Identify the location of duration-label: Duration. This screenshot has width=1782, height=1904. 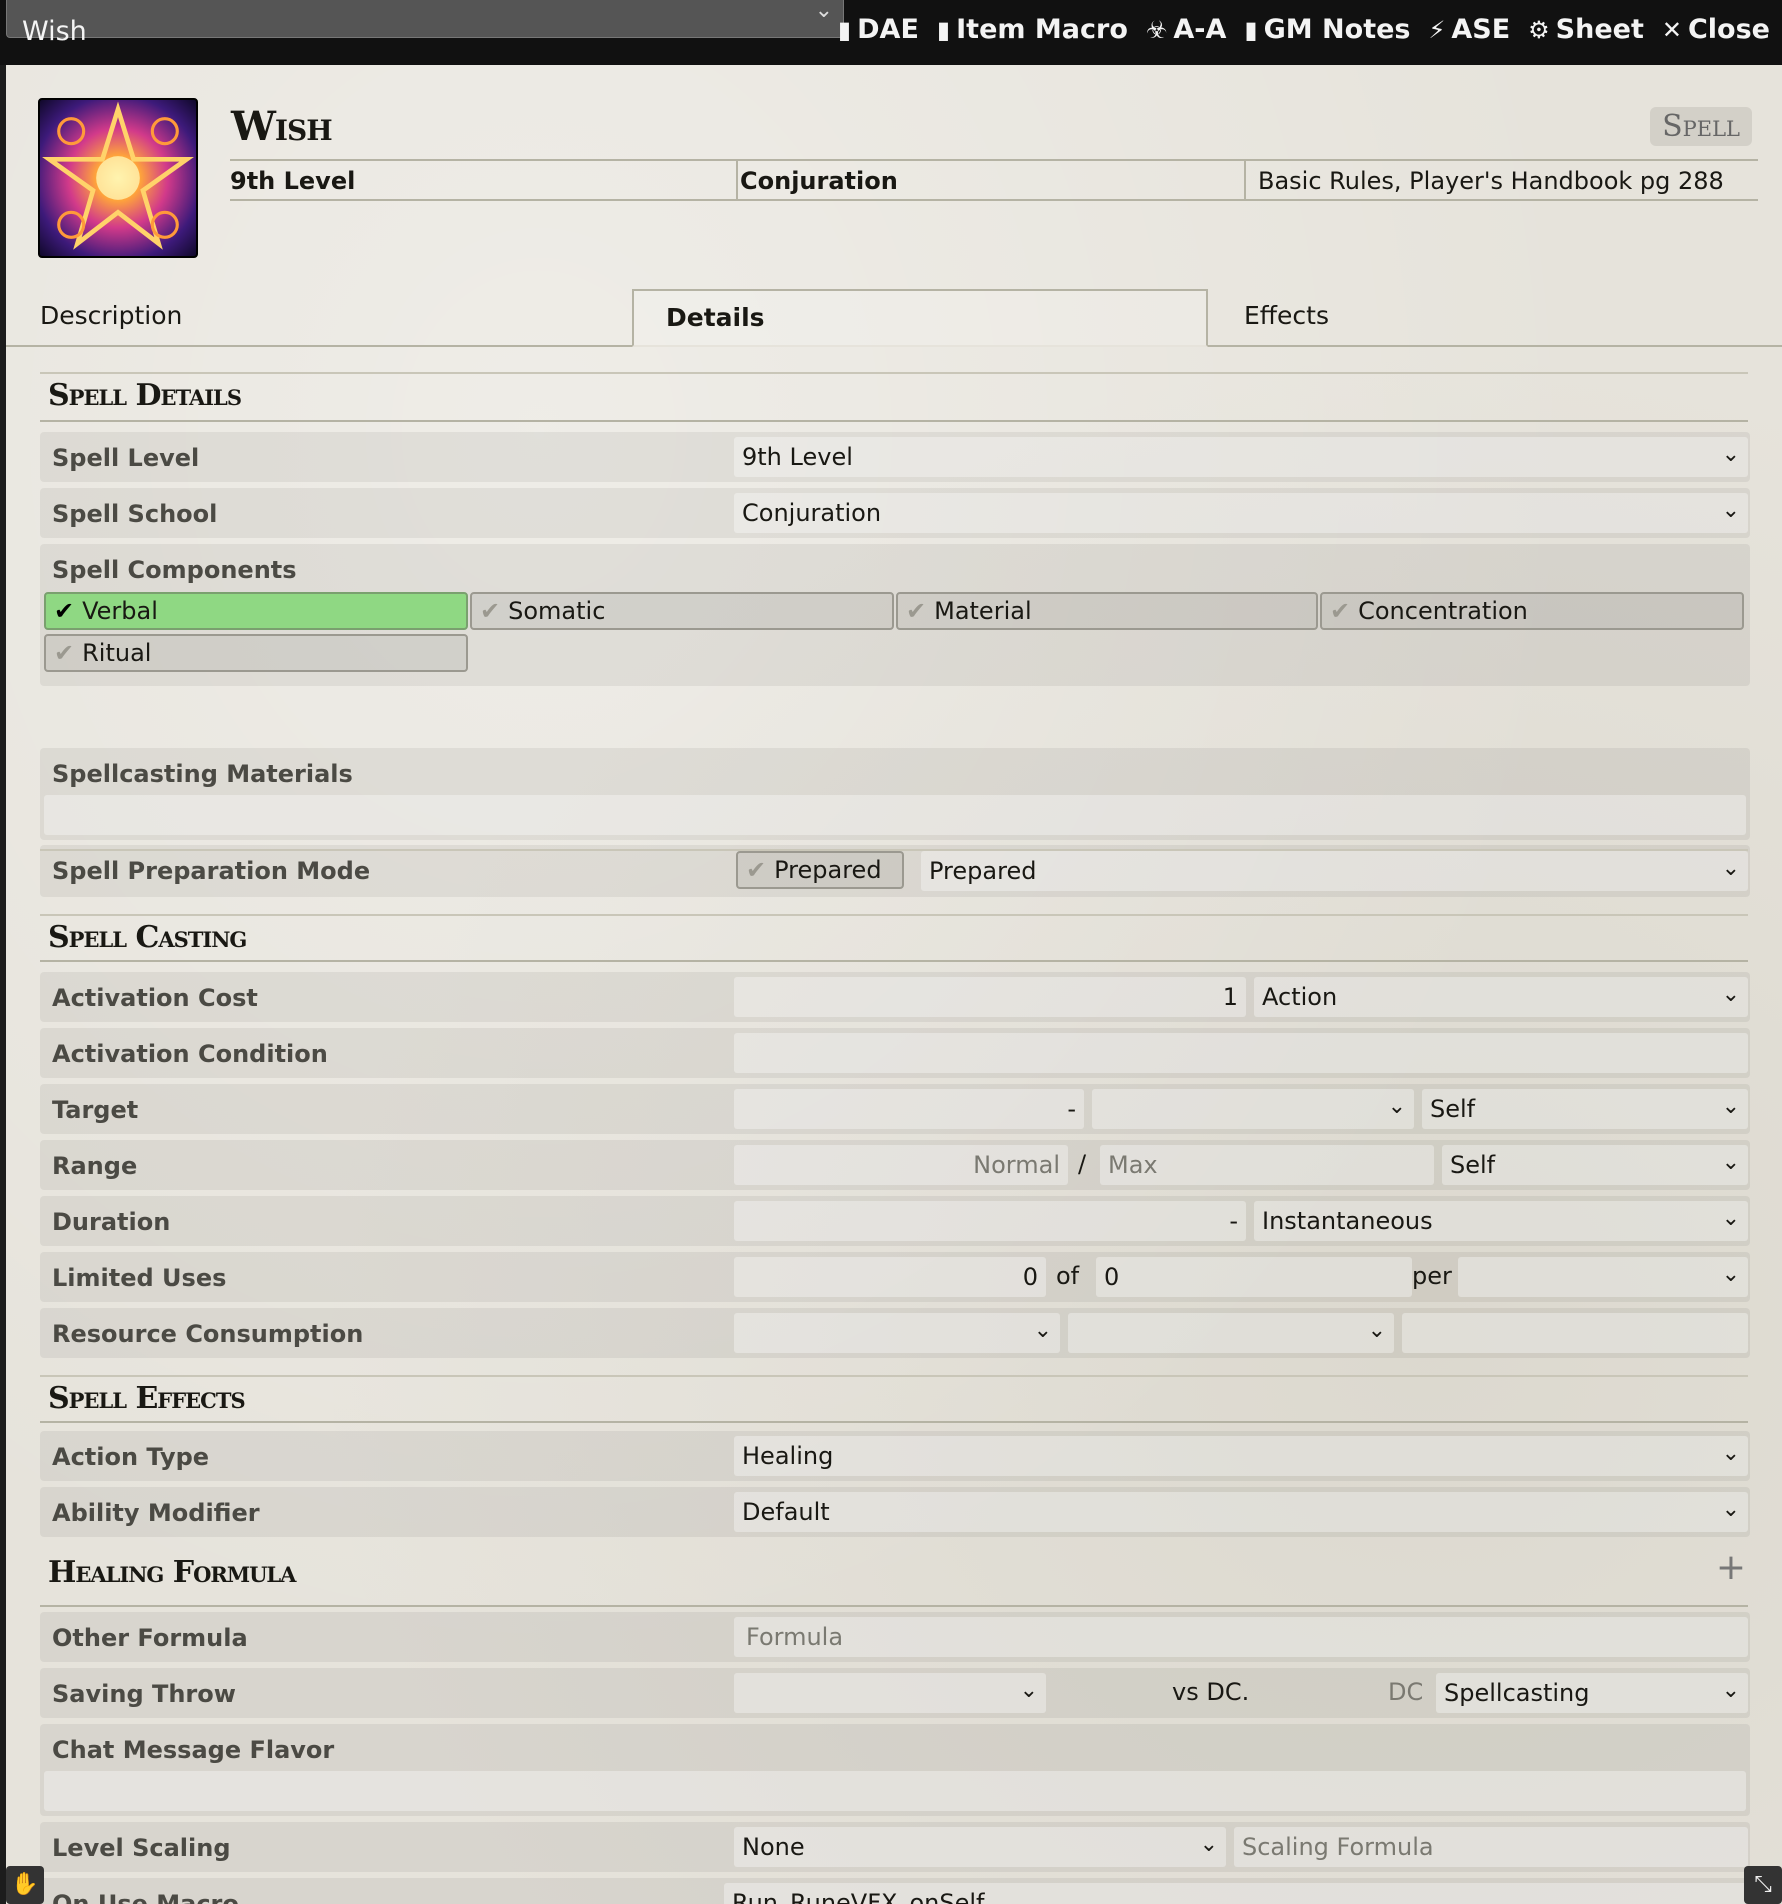
(111, 1222).